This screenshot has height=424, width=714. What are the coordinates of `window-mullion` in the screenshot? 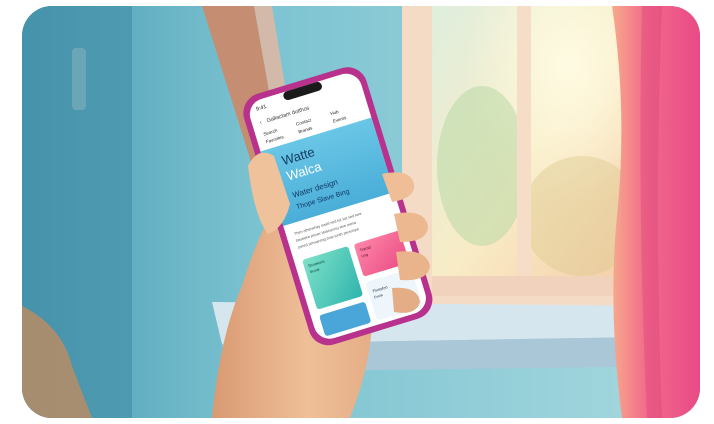 It's located at (524, 151).